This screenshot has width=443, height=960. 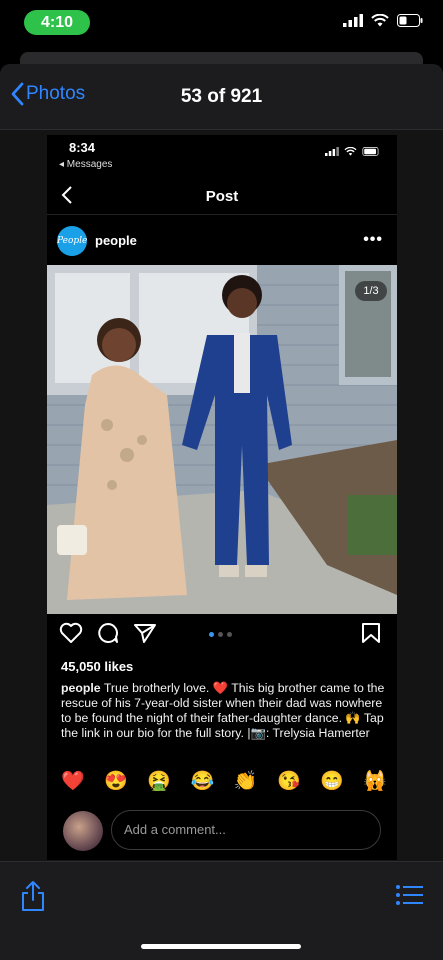 I want to click on caption-username: people, so click(x=81, y=688).